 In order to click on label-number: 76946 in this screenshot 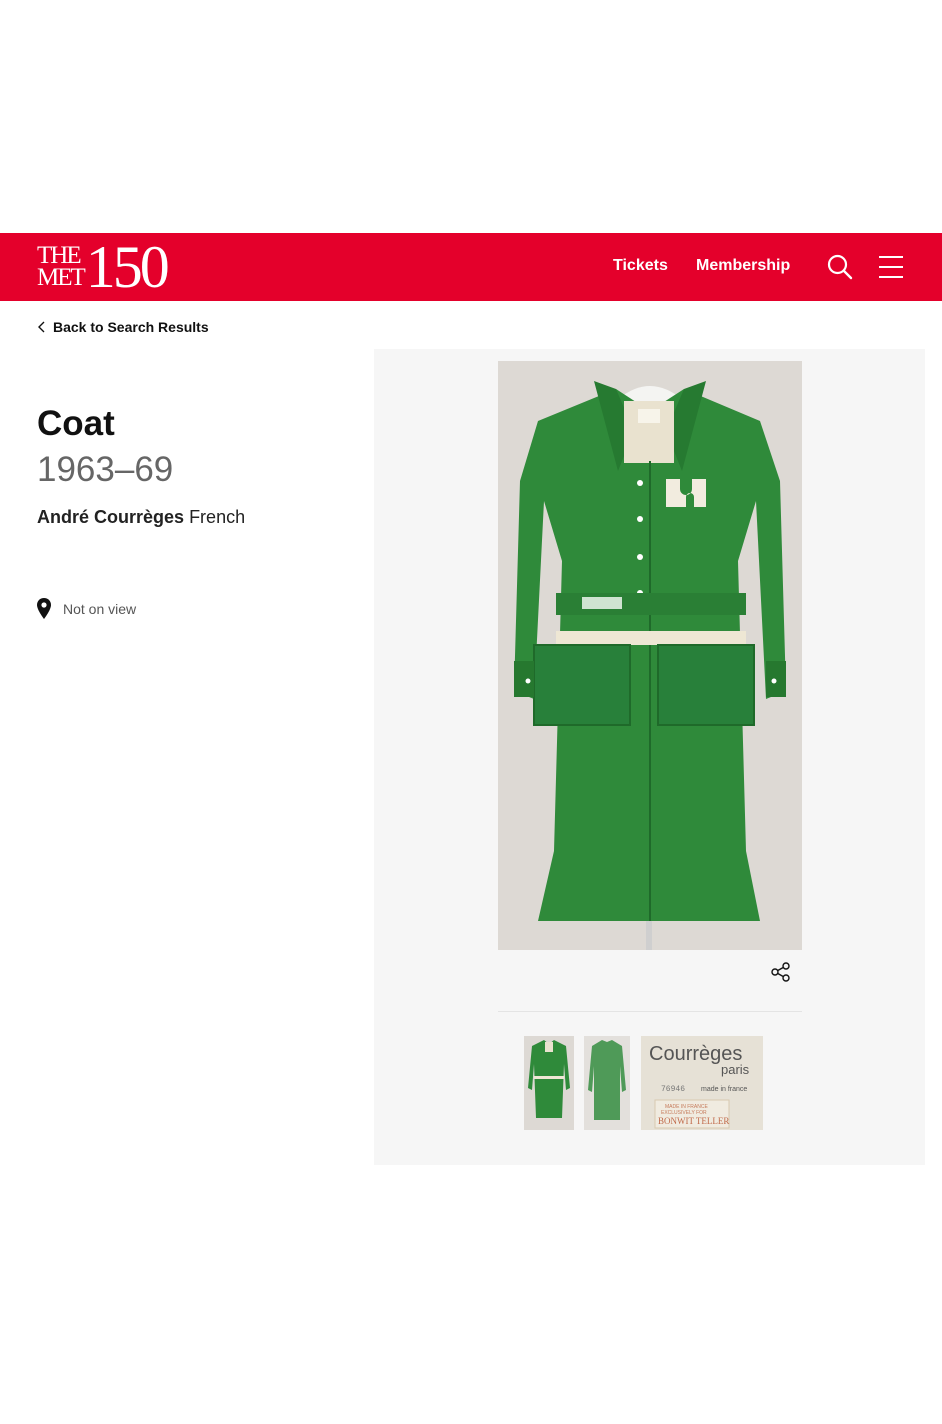, I will do `click(673, 1089)`.